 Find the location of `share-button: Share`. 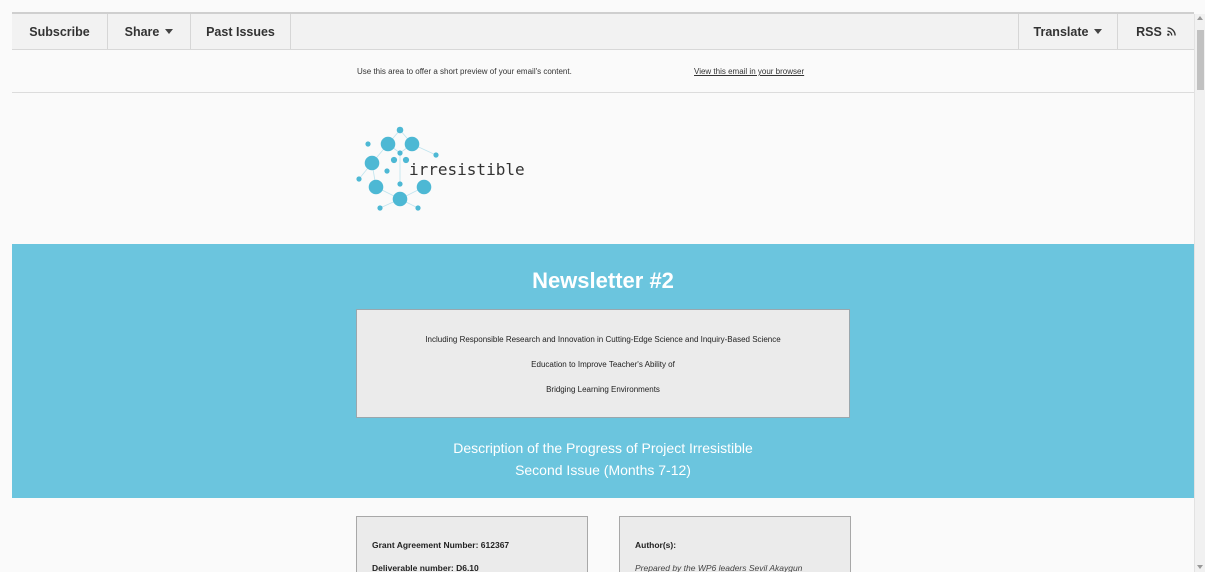

share-button: Share is located at coordinates (149, 31).